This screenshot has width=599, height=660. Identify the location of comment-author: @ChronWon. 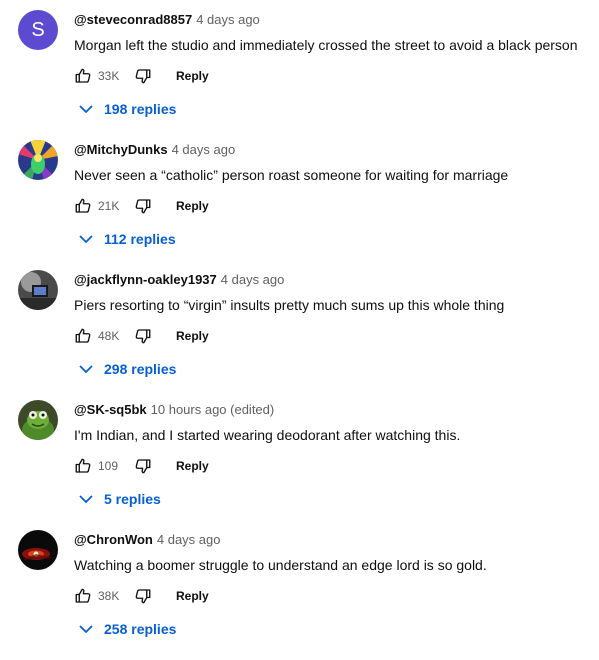
(113, 539).